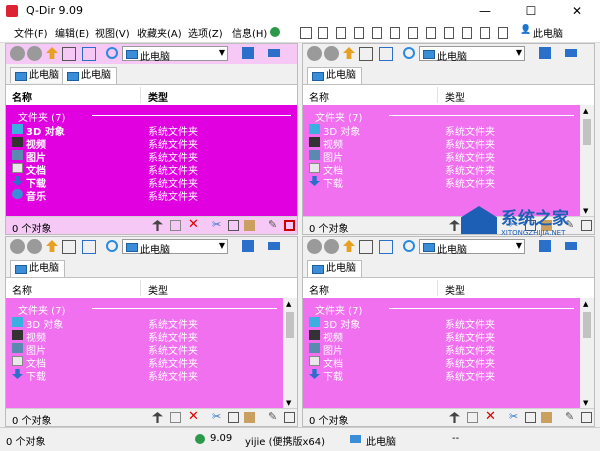 This screenshot has height=451, width=600. What do you see at coordinates (159, 32) in the screenshot?
I see `menu-favorites: 收藏夹(A)` at bounding box center [159, 32].